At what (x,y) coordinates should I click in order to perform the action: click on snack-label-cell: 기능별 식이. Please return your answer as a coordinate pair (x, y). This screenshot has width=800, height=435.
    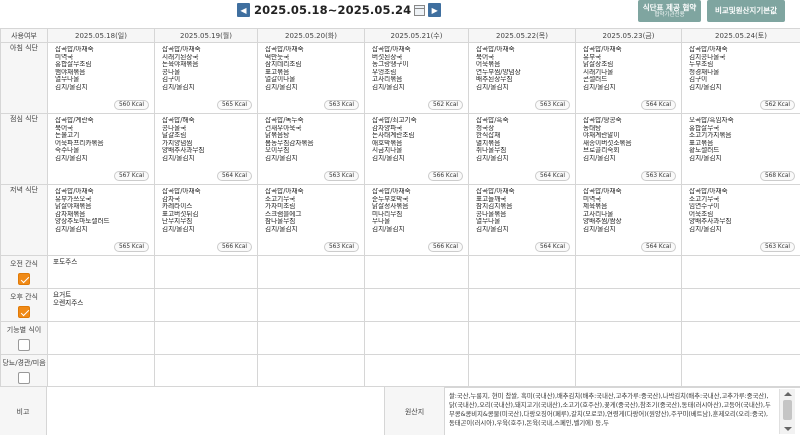
    Looking at the image, I should click on (24, 338).